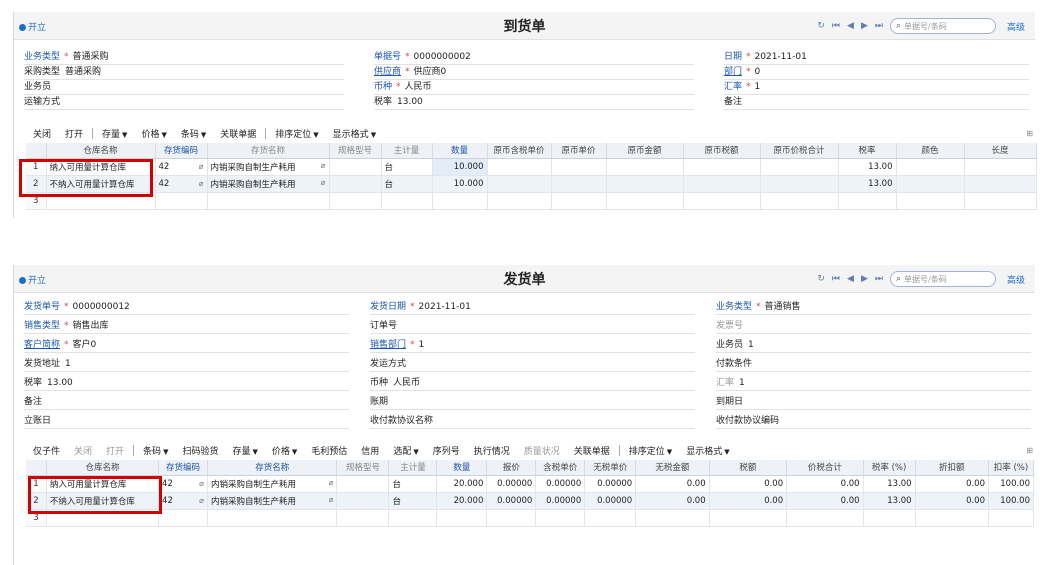 This screenshot has width=1050, height=565. What do you see at coordinates (534, 73) in the screenshot?
I see `field-supplier: 供应商 * 供应商0` at bounding box center [534, 73].